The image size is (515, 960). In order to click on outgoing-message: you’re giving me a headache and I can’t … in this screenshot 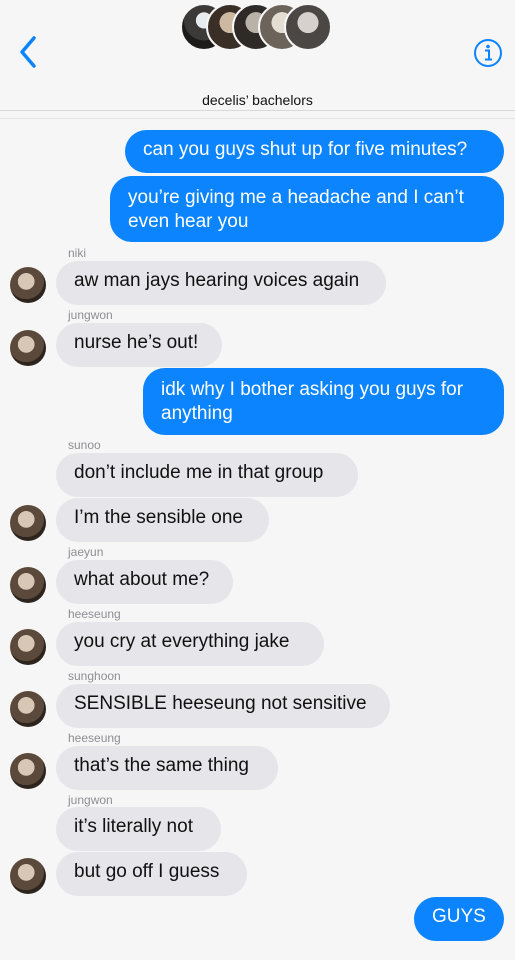, I will do `click(307, 209)`.